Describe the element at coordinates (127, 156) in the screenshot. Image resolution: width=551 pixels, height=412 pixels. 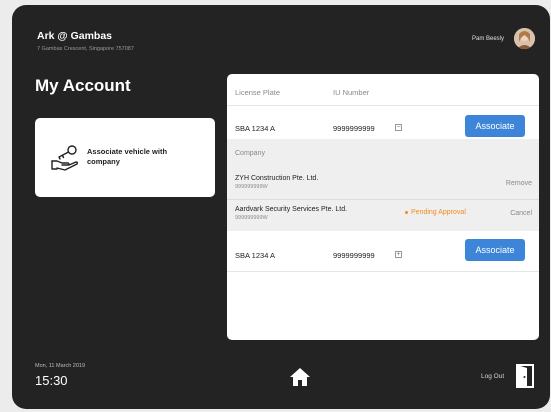
I see `associate-vehicle-label: Associate vehicle with company` at that location.